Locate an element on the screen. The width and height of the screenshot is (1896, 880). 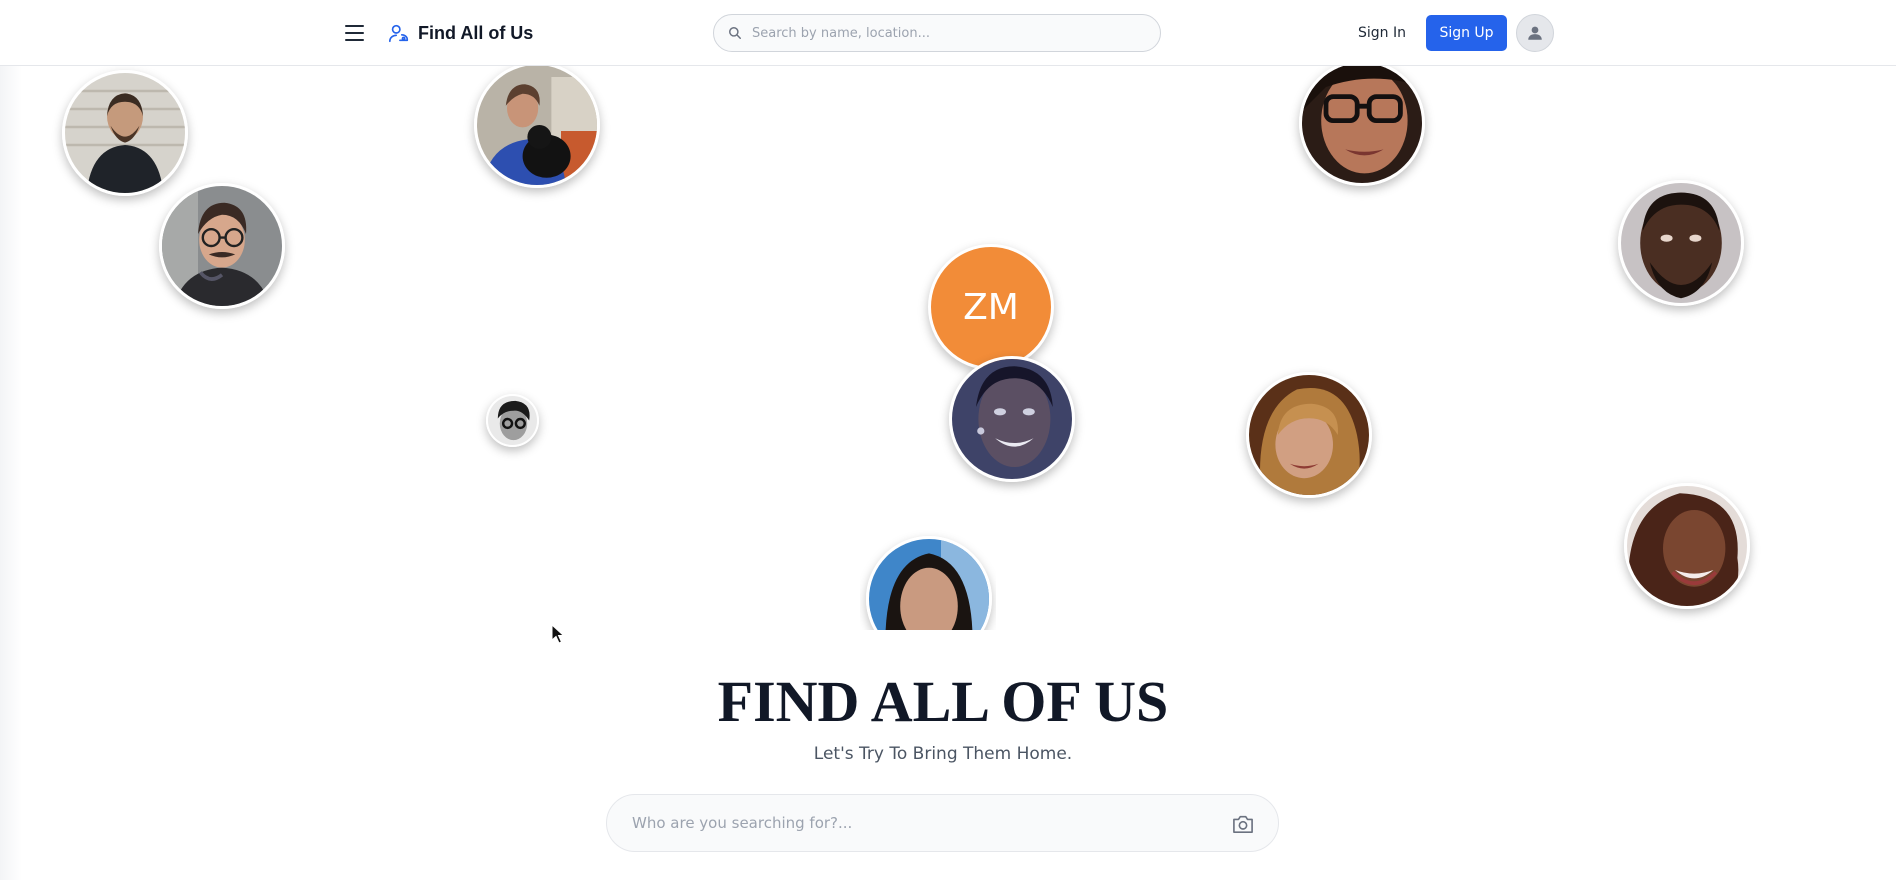
sign-in-button: Sign In is located at coordinates (1382, 33).